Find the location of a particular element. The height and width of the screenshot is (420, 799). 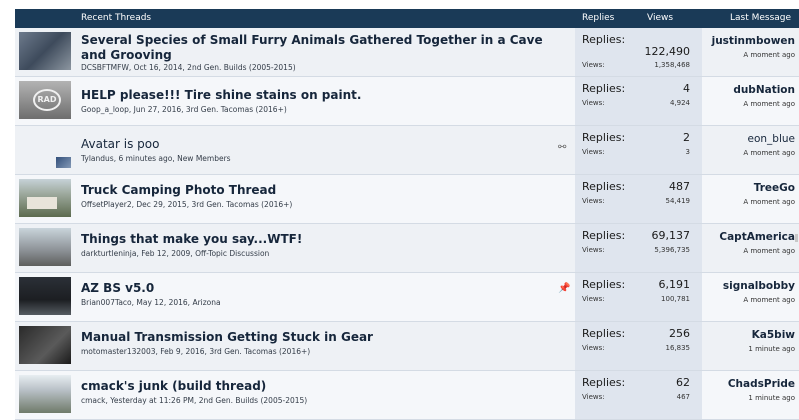

views-count: 467 is located at coordinates (683, 397).